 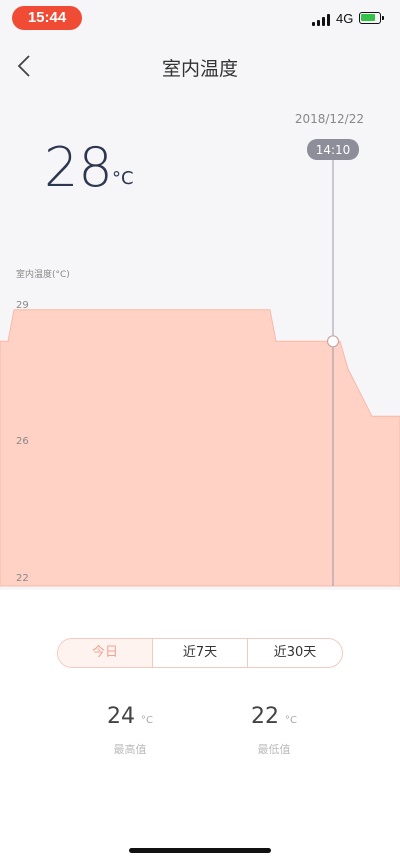 I want to click on range-tabs: 今日 近7天 近30天, so click(x=200, y=653).